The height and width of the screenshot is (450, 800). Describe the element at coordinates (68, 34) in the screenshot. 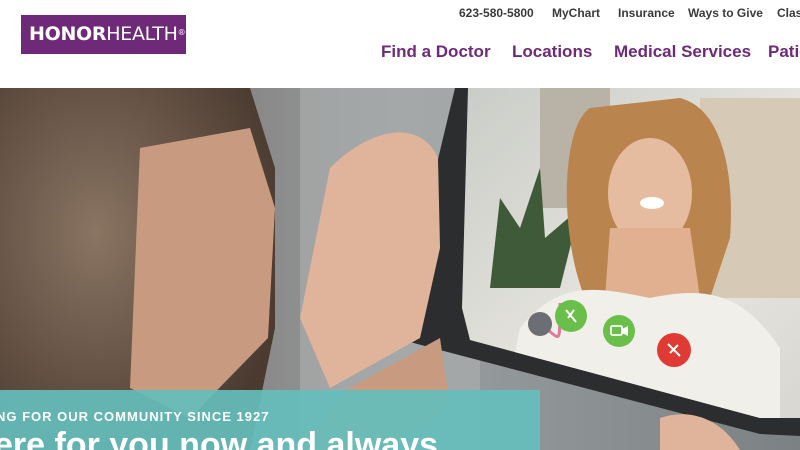

I see `logo-text-honor: HONOR` at that location.